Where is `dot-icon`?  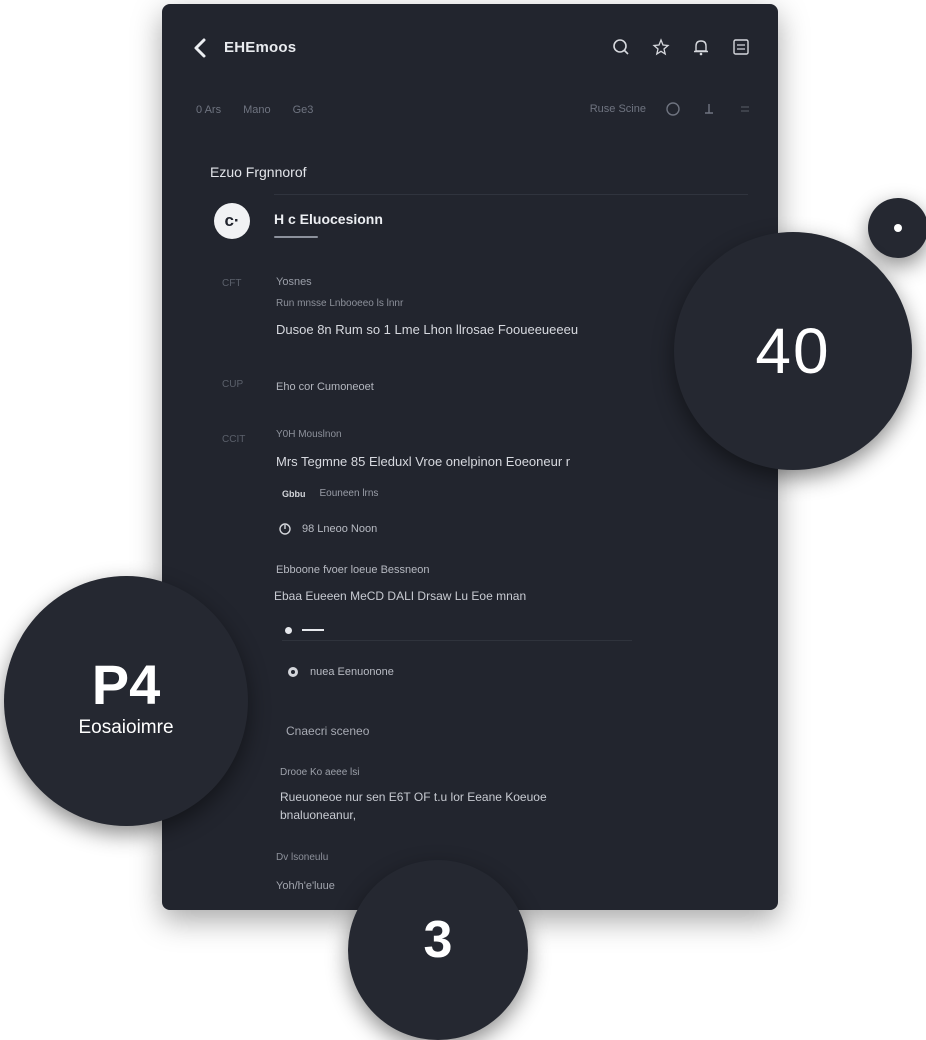
dot-icon is located at coordinates (898, 228).